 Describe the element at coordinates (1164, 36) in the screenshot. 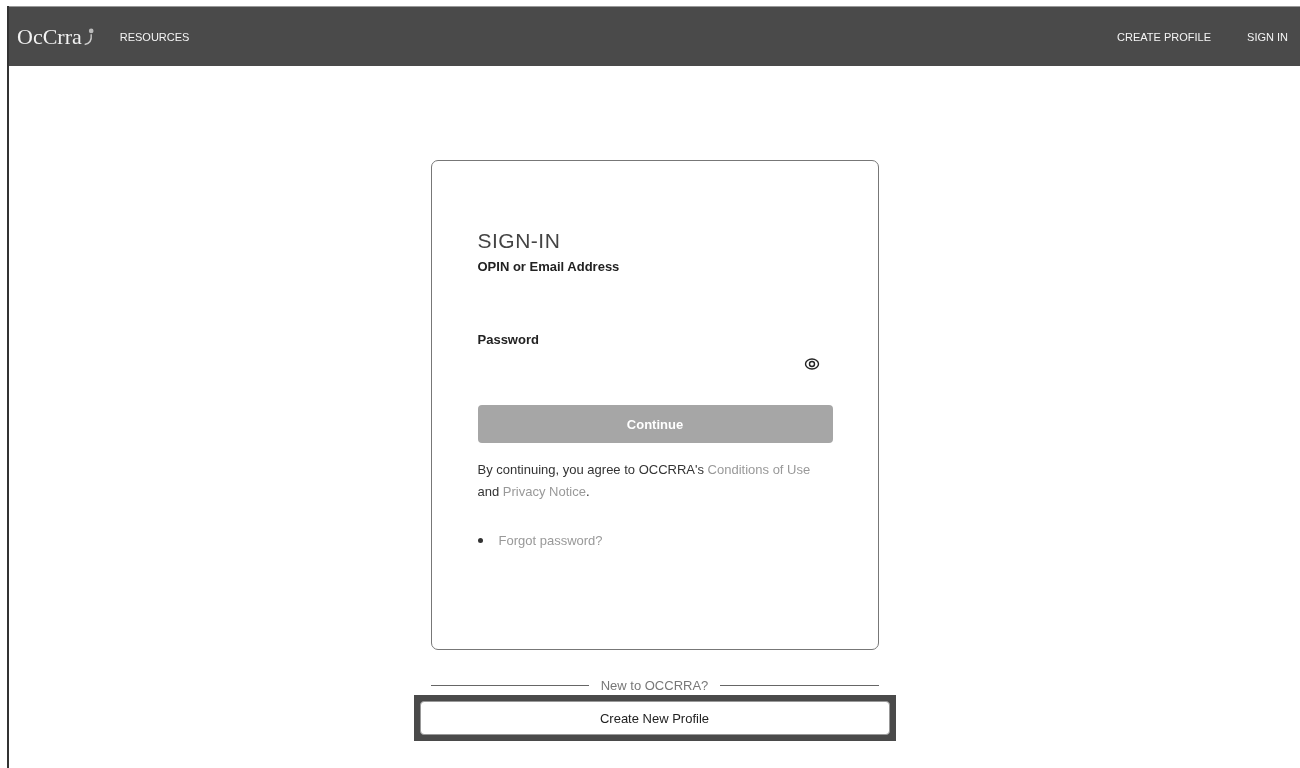

I see `nav-link: CREATE PROFILE` at that location.